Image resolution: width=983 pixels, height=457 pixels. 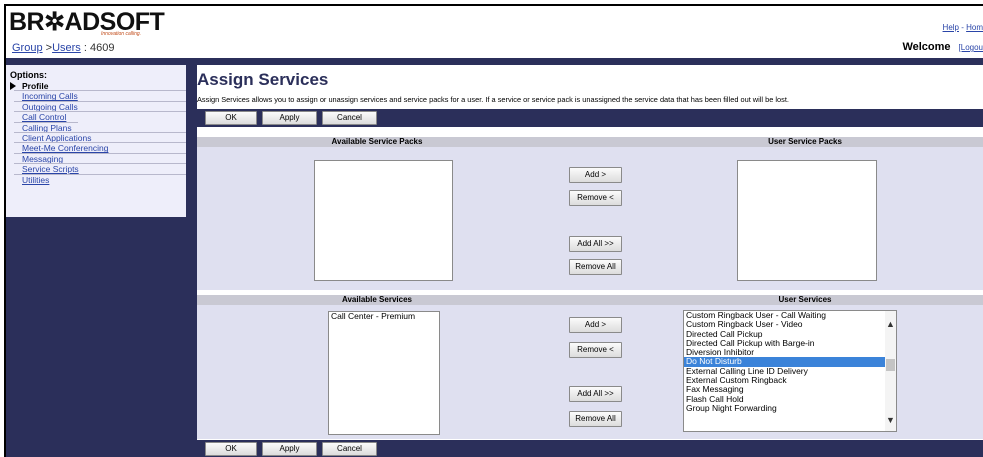 What do you see at coordinates (805, 299) in the screenshot?
I see `user-services-label: User Services` at bounding box center [805, 299].